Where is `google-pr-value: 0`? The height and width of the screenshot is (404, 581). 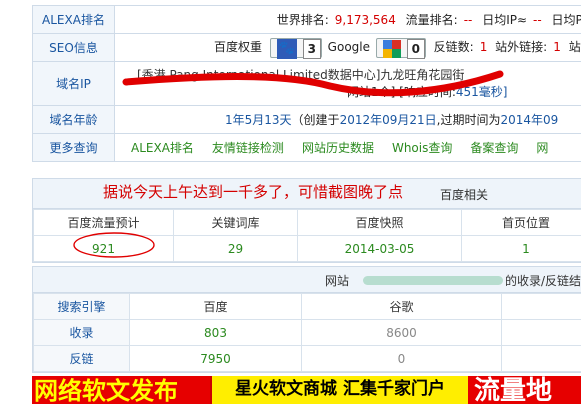 google-pr-value: 0 is located at coordinates (415, 48).